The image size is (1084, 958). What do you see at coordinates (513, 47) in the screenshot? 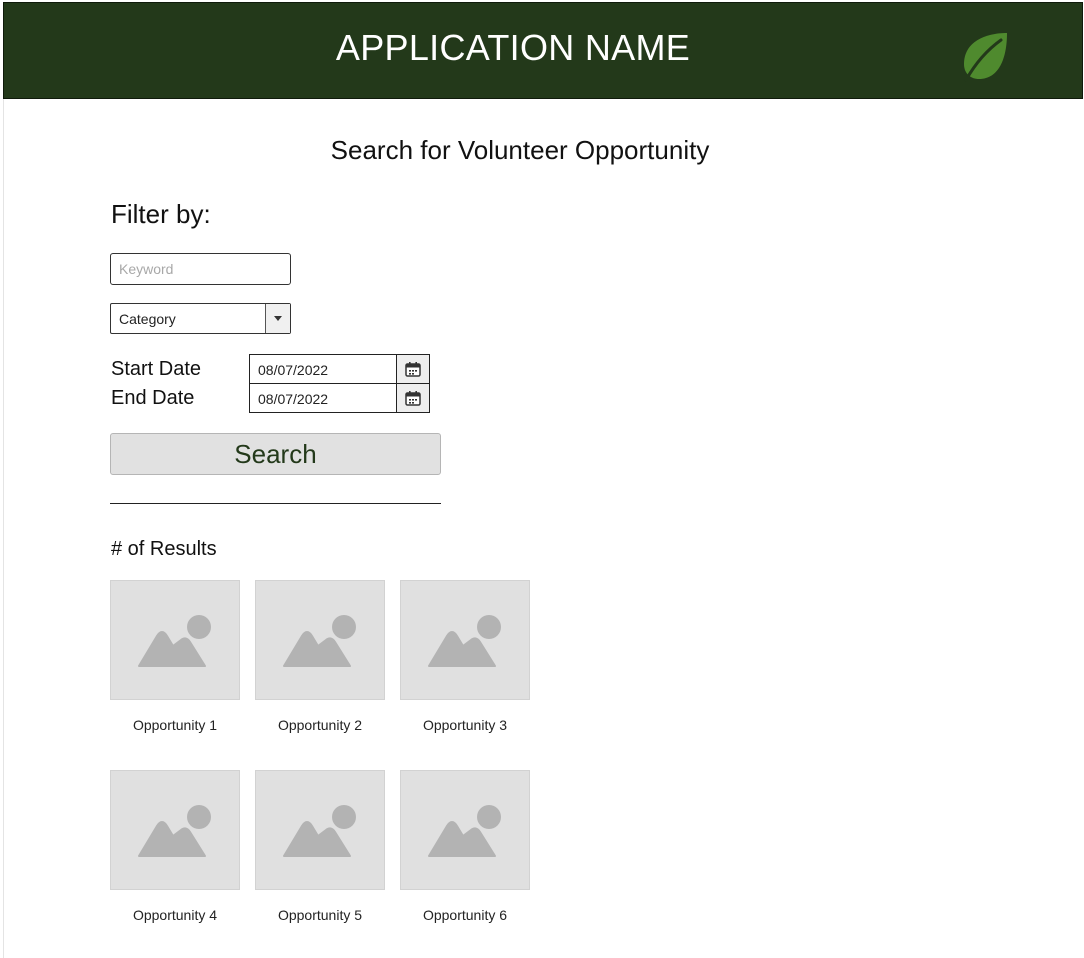
I see `app-title: APPLICATION NAME` at bounding box center [513, 47].